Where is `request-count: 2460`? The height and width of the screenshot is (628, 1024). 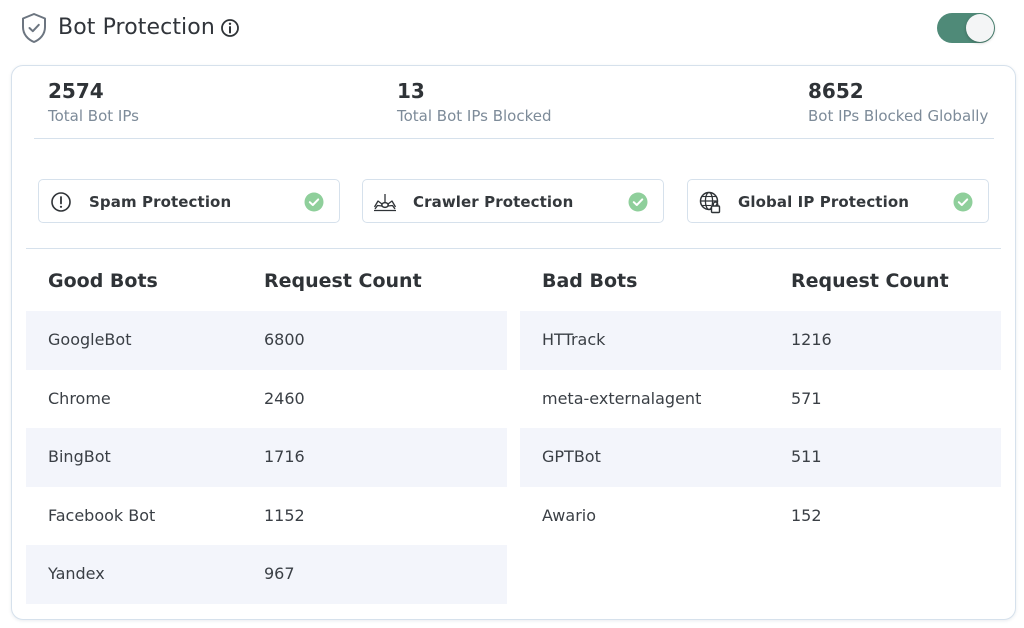 request-count: 2460 is located at coordinates (284, 398).